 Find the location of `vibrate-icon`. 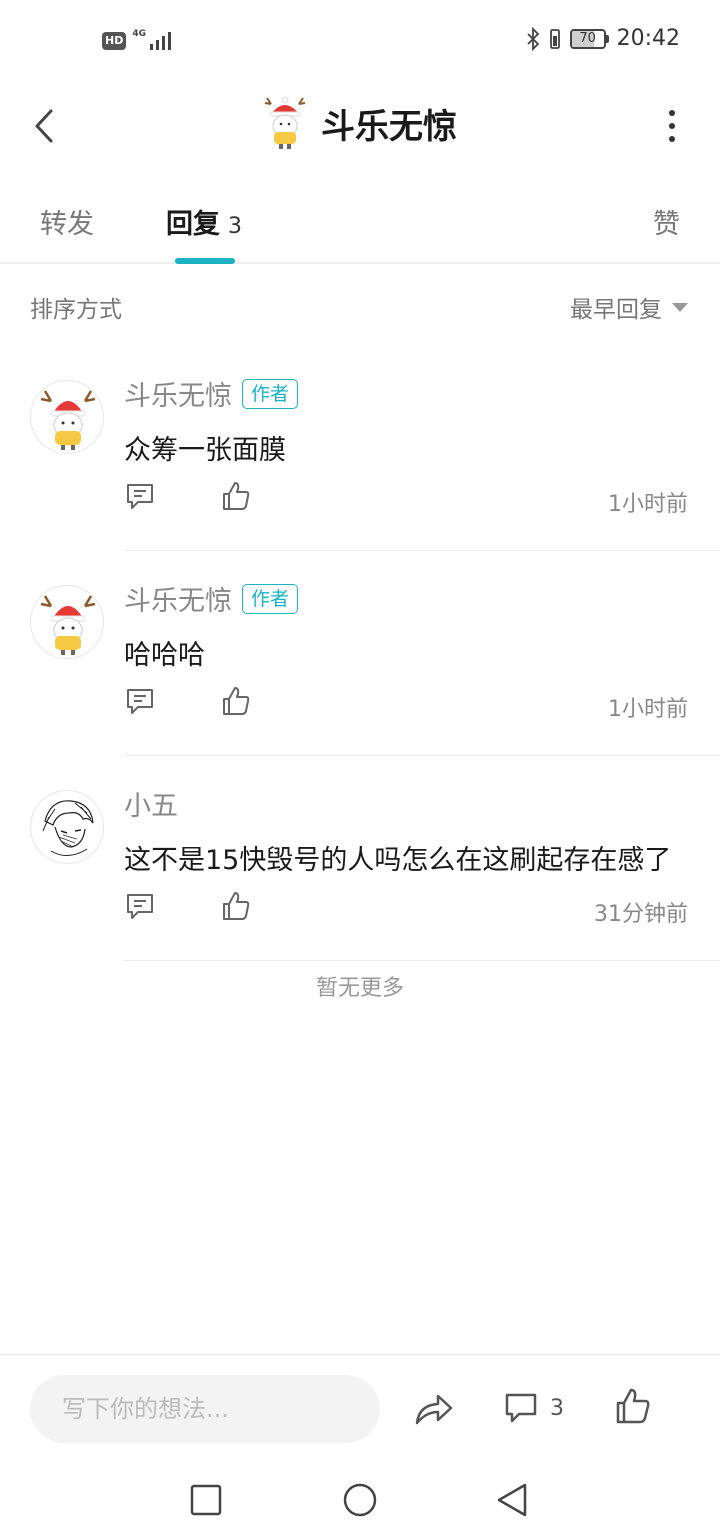

vibrate-icon is located at coordinates (554, 38).